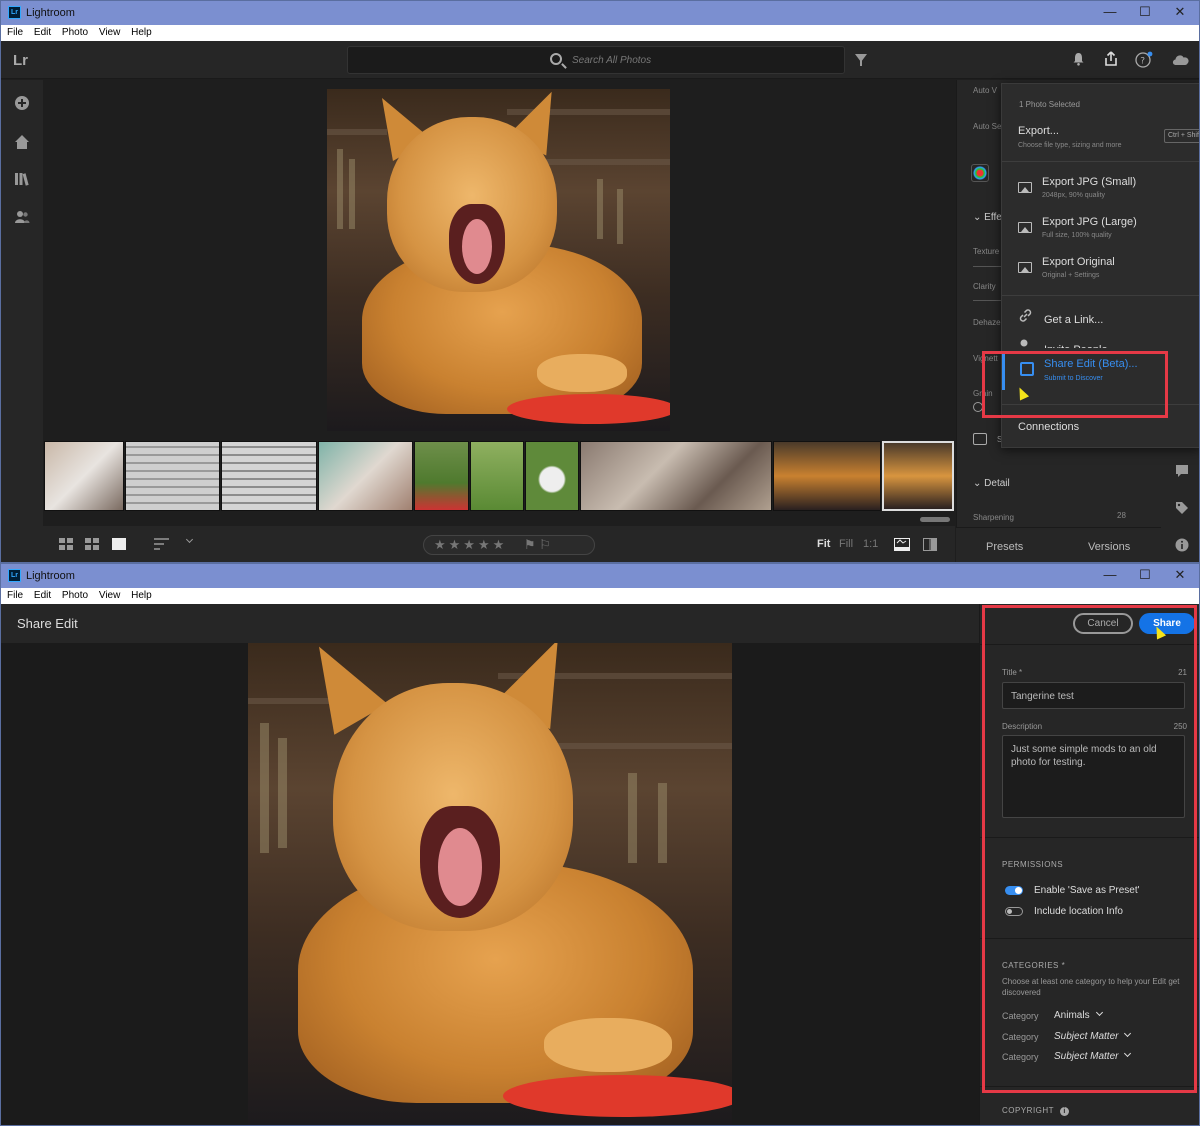 Image resolution: width=1200 pixels, height=1126 pixels. I want to click on connections-item: Connections, so click(1048, 427).